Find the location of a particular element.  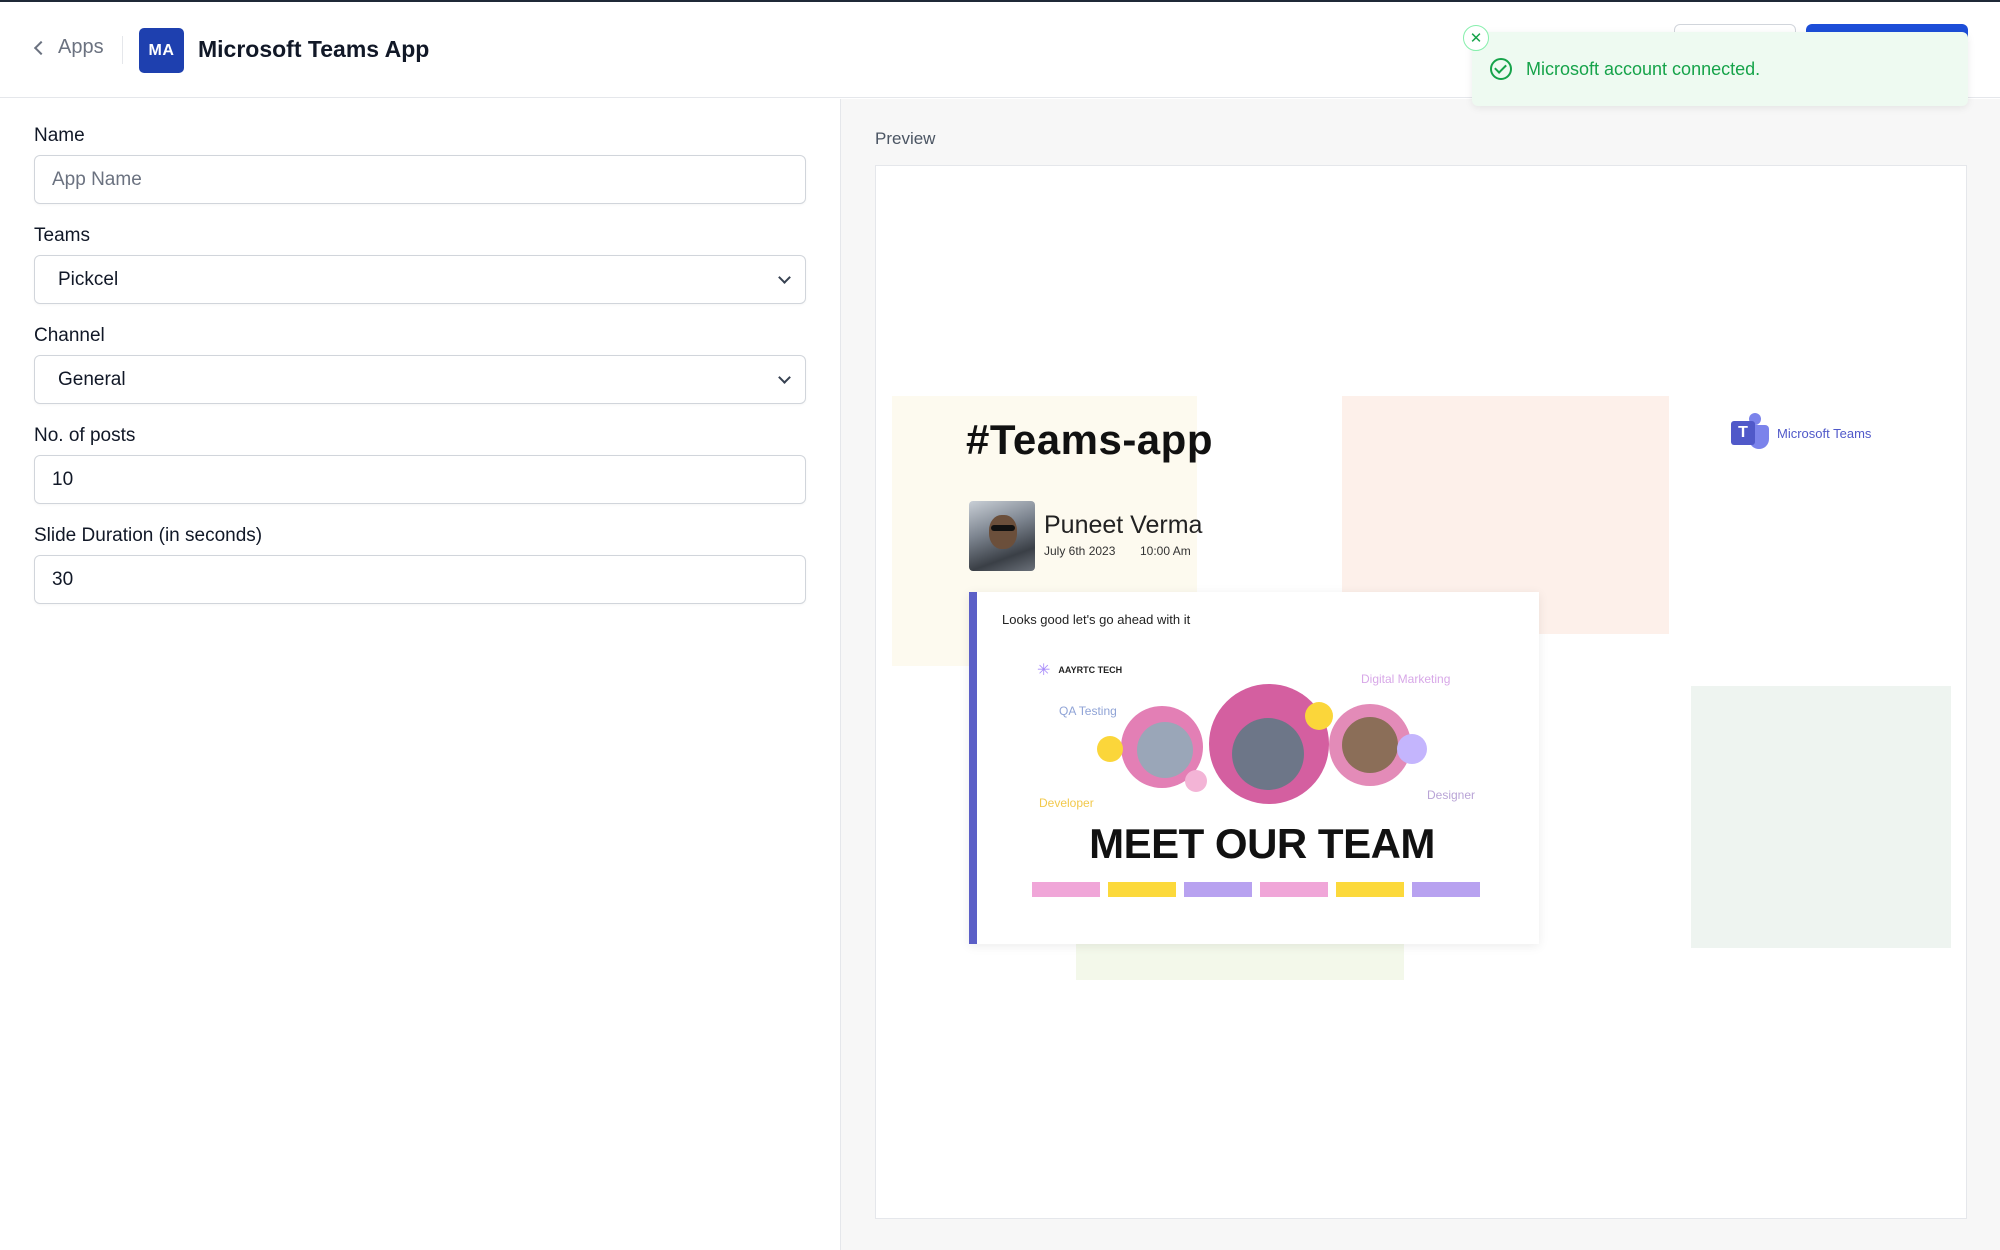

app-avatar: MA is located at coordinates (161, 50).